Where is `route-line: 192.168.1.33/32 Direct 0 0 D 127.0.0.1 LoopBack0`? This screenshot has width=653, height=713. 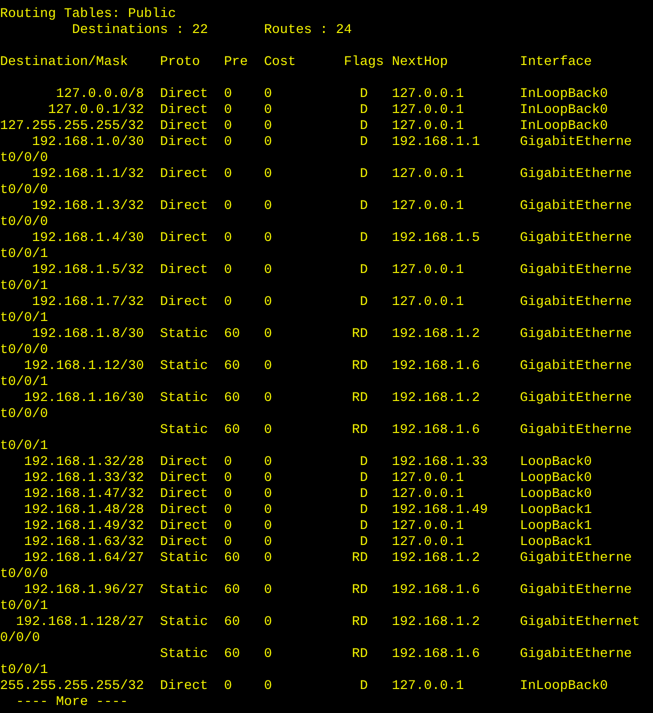
route-line: 192.168.1.33/32 Direct 0 0 D 127.0.0.1 LoopBack0 is located at coordinates (308, 479).